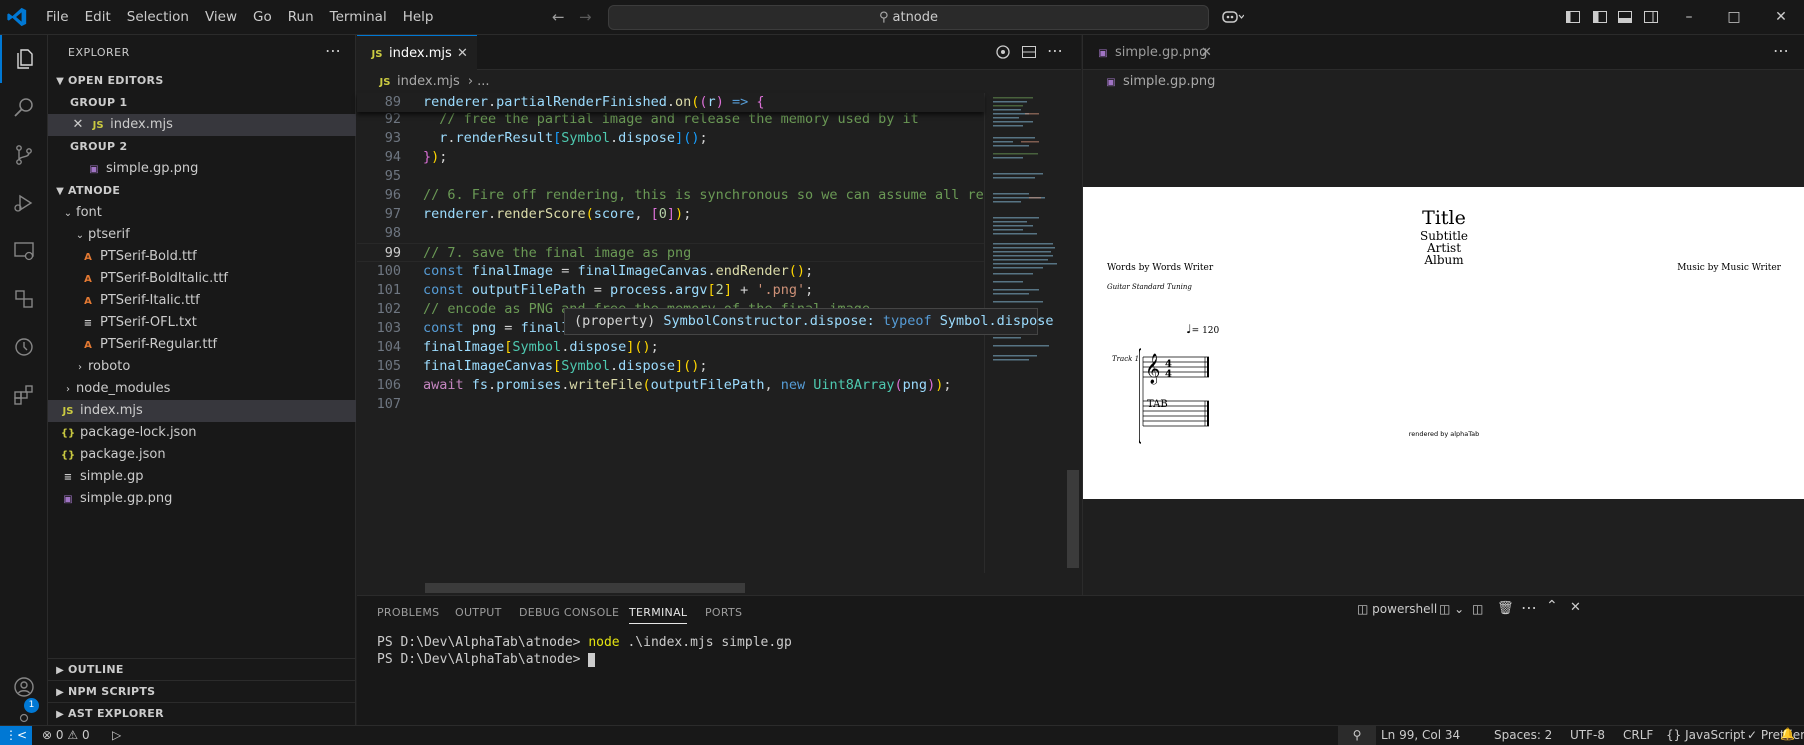 This screenshot has width=1804, height=745. Describe the element at coordinates (202, 389) in the screenshot. I see `tree-folder-node-modules: › node_modules` at that location.